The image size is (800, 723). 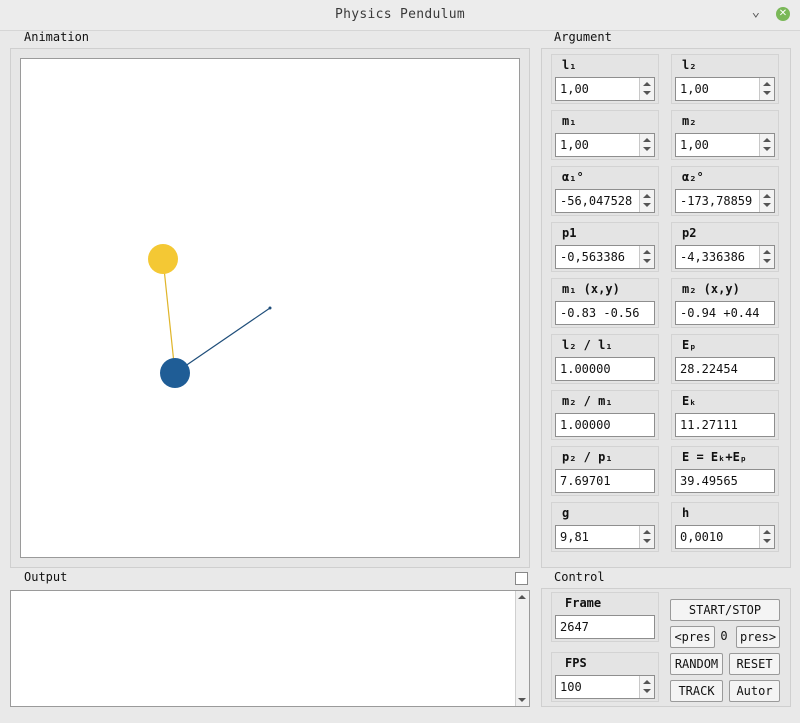 I want to click on minimize-icon: ⌄, so click(x=756, y=12).